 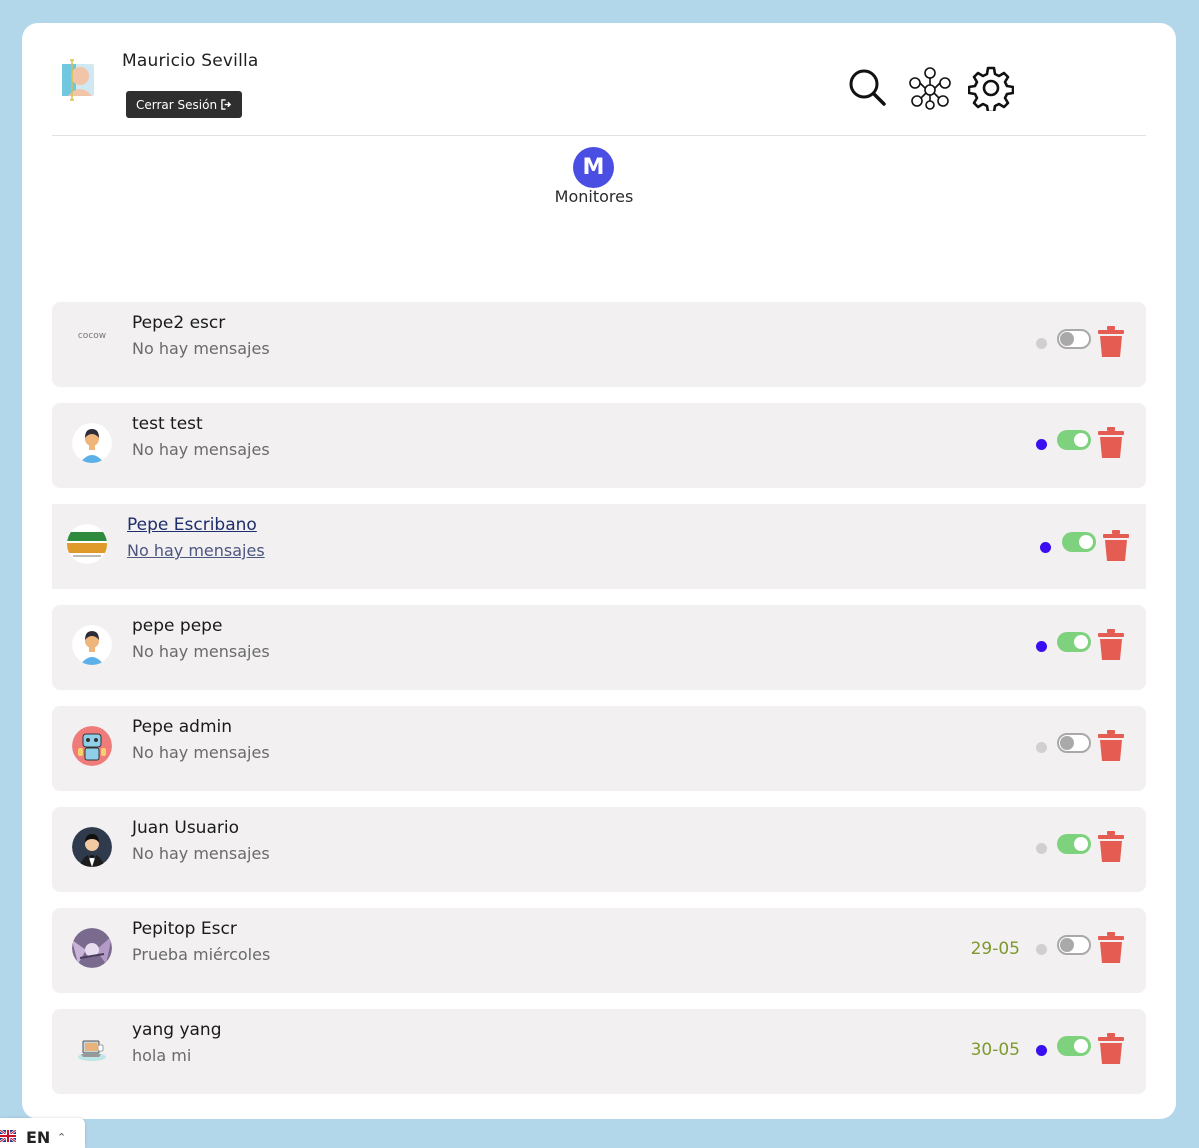 What do you see at coordinates (38, 1137) in the screenshot?
I see `language-label: EN` at bounding box center [38, 1137].